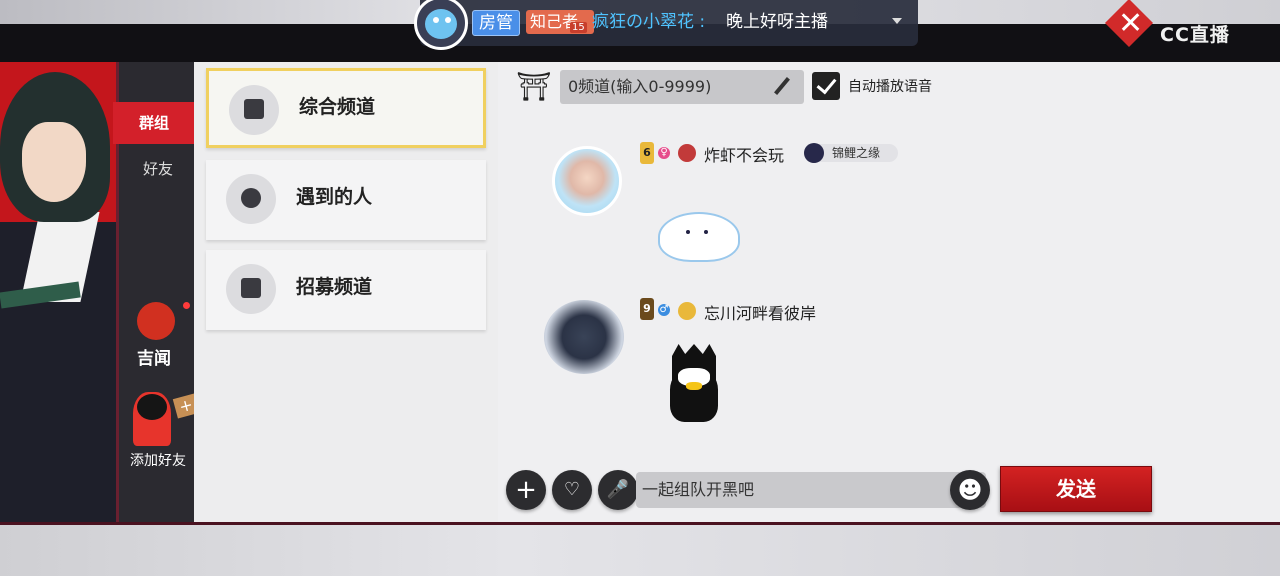 The width and height of the screenshot is (1280, 576). I want to click on character-portrait, so click(58, 292).